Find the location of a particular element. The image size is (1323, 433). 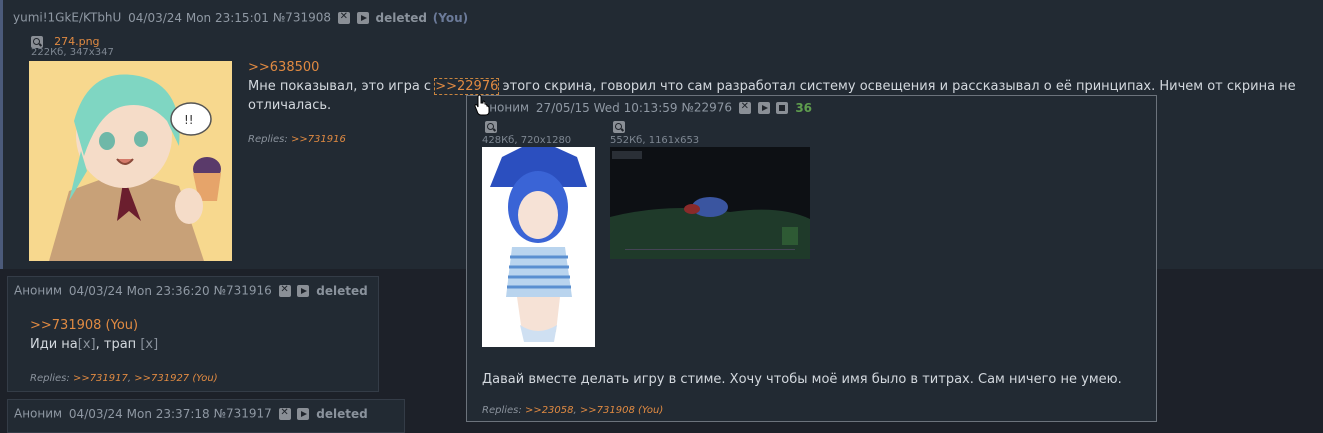

replies: Replies: >>731917, >>731927 (You) is located at coordinates (124, 378).